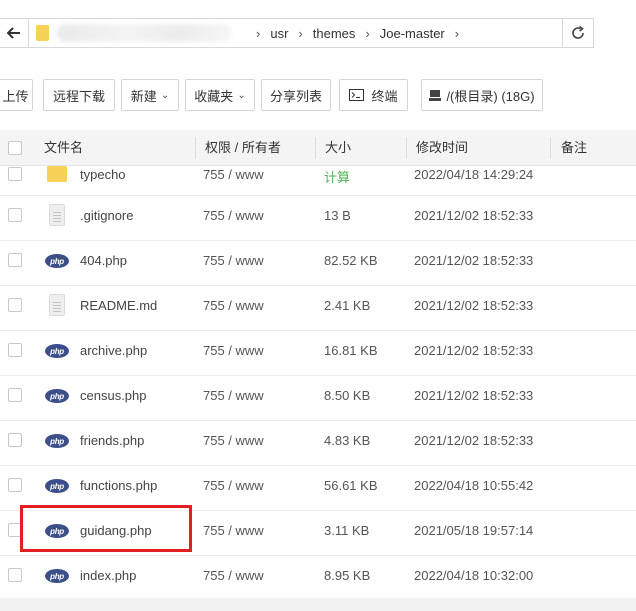 This screenshot has width=636, height=611. What do you see at coordinates (435, 95) in the screenshot?
I see `disk-icon` at bounding box center [435, 95].